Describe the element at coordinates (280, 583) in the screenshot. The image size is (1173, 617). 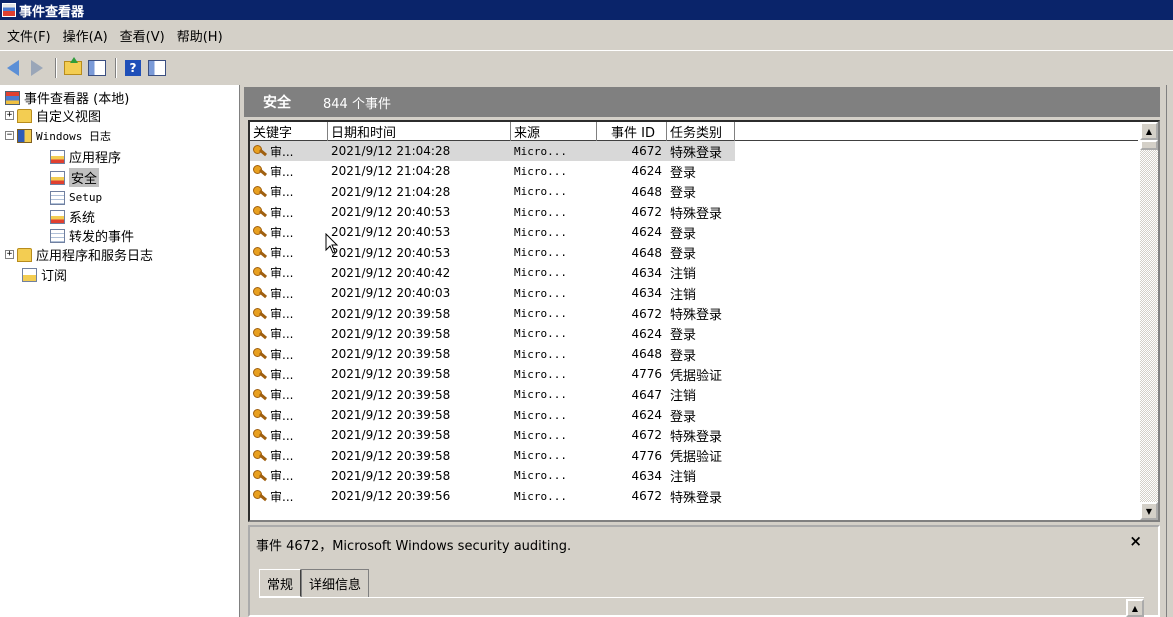
I see `tab-general: 常规` at that location.